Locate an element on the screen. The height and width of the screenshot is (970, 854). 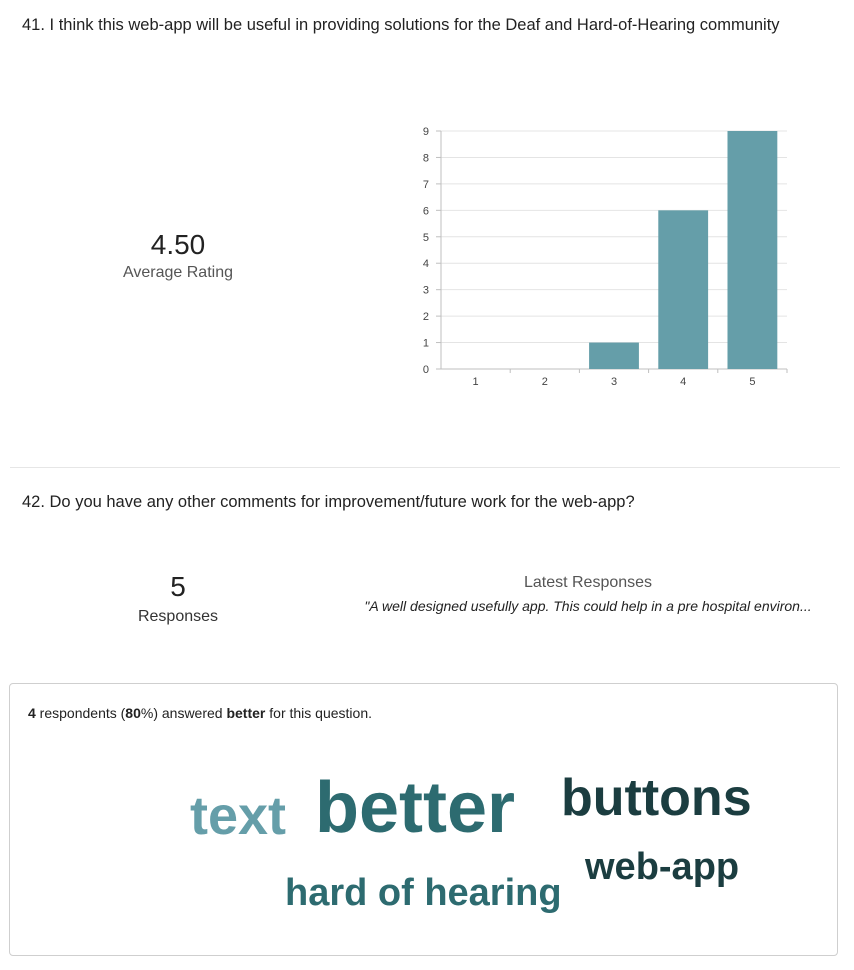
y-tick-label: 2 is located at coordinates (426, 317).